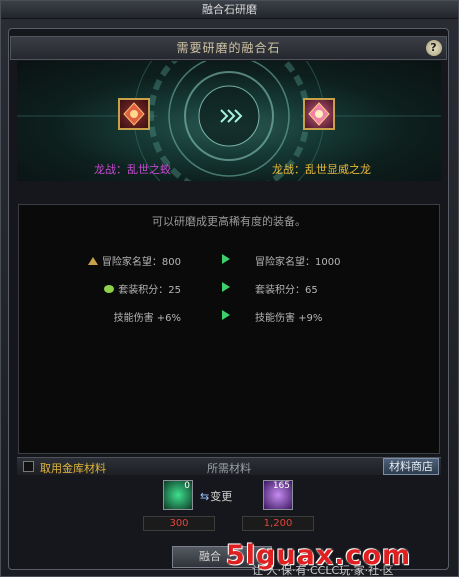 This screenshot has width=459, height=577. What do you see at coordinates (278, 495) in the screenshot?
I see `material-slot-purple: 165` at bounding box center [278, 495].